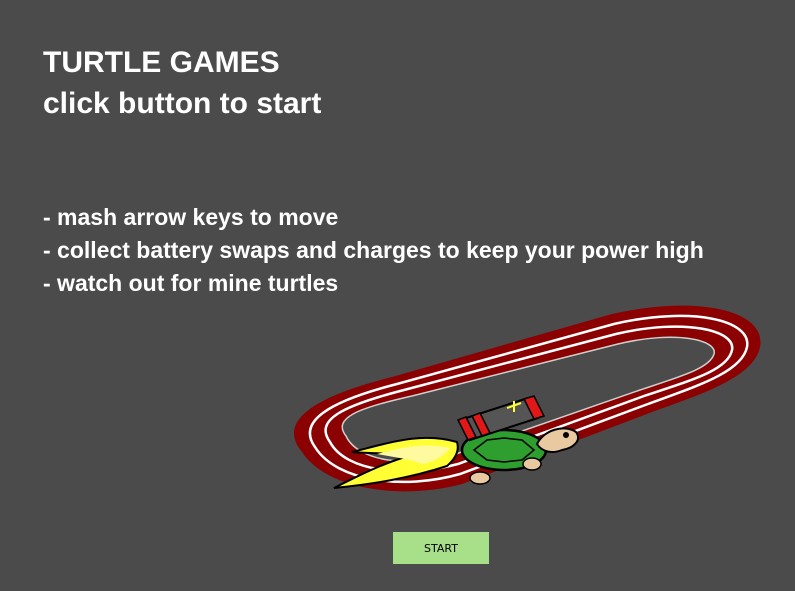  Describe the element at coordinates (441, 548) in the screenshot. I see `start-button: START` at that location.